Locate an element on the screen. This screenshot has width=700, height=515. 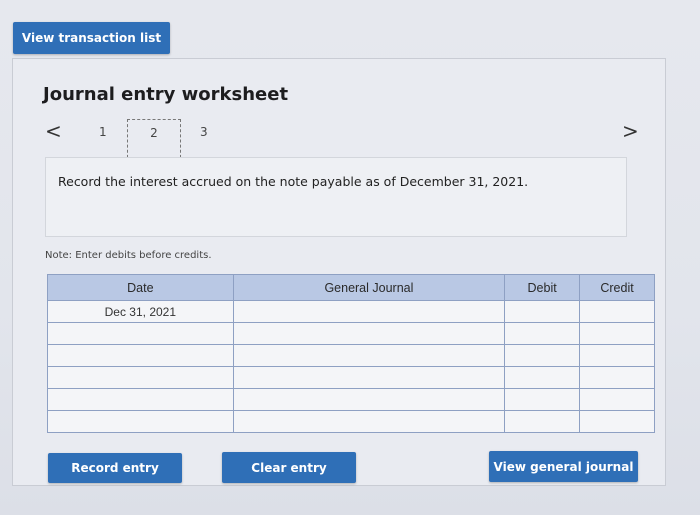
view-transaction-list-button: View transaction list is located at coordinates (91, 38).